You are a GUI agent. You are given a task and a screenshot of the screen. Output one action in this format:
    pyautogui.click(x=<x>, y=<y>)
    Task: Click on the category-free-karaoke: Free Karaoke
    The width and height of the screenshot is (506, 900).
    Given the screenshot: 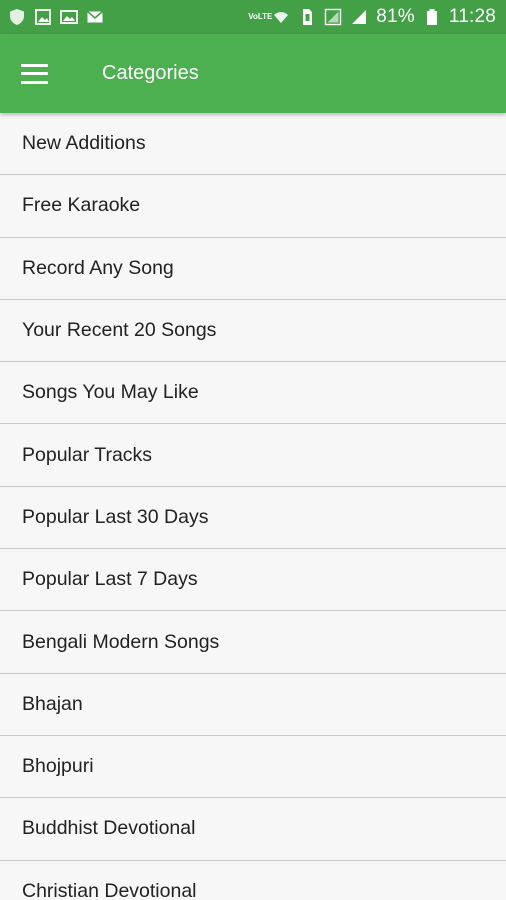 What is the action you would take?
    pyautogui.click(x=253, y=206)
    